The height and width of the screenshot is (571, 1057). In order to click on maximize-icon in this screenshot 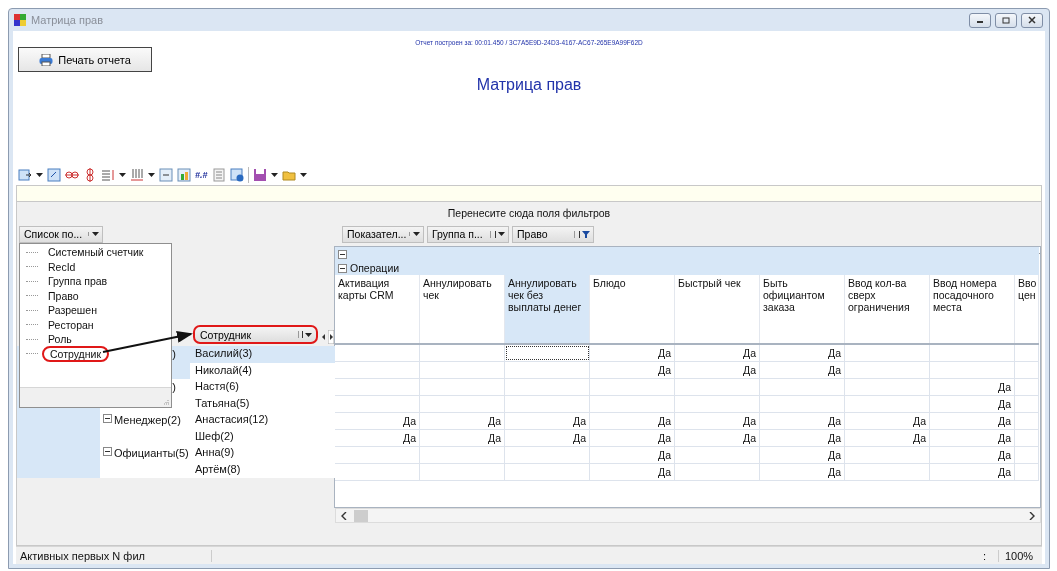, I will do `click(1006, 20)`.